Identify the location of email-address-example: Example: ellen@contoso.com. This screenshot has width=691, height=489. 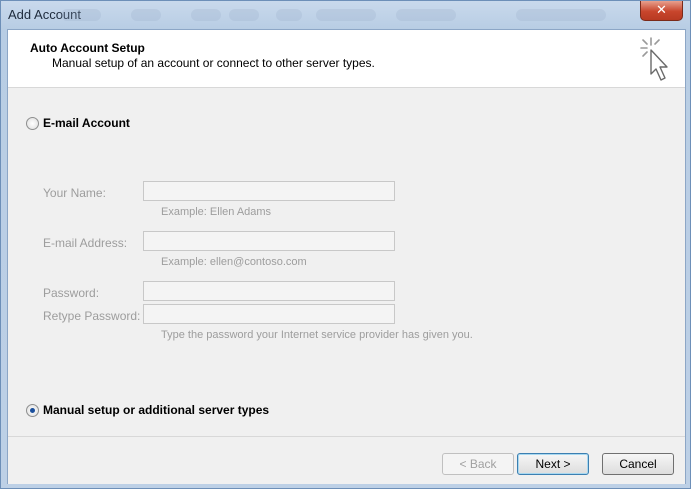
(234, 262).